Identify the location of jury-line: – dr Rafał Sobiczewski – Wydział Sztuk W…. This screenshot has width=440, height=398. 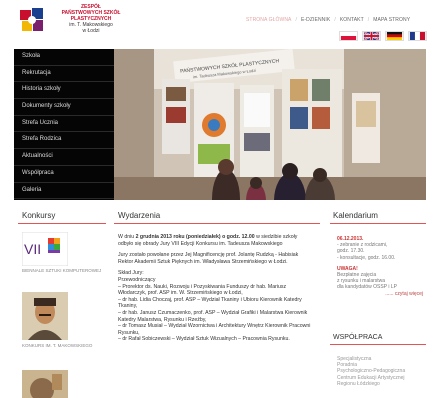
(204, 339).